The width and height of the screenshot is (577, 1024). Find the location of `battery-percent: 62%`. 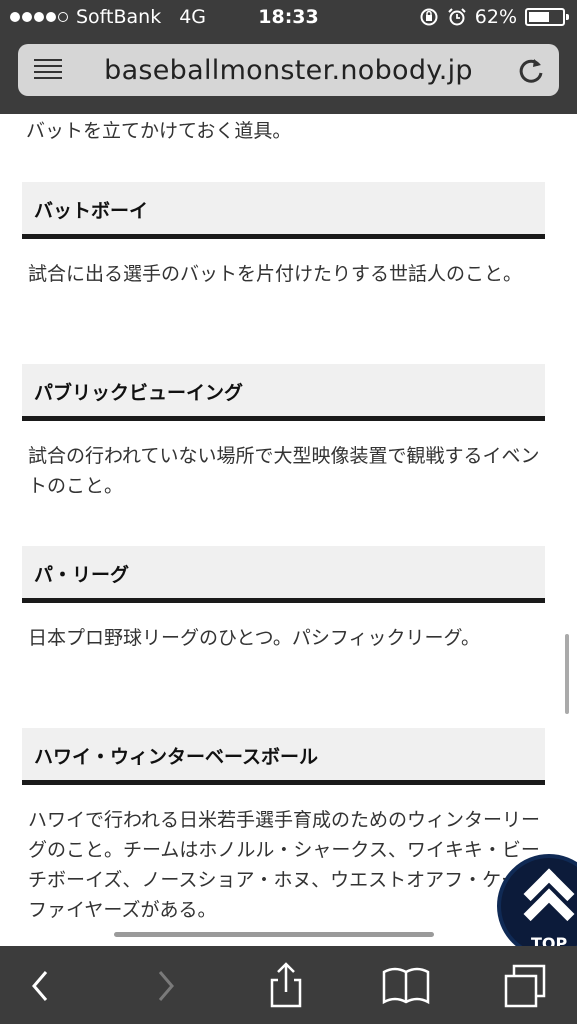

battery-percent: 62% is located at coordinates (495, 17).